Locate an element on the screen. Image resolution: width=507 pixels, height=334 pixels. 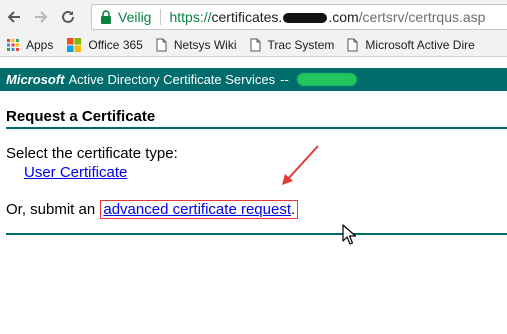
or-text: Or, submit an is located at coordinates (51, 209).